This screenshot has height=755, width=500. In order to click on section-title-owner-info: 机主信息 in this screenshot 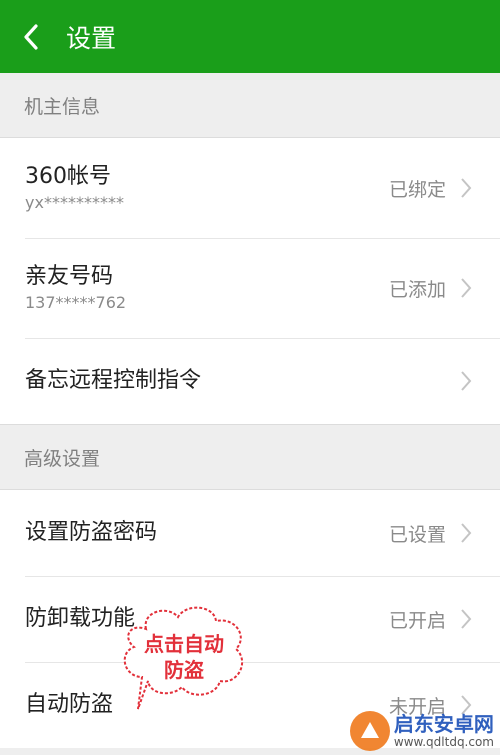, I will do `click(250, 105)`.